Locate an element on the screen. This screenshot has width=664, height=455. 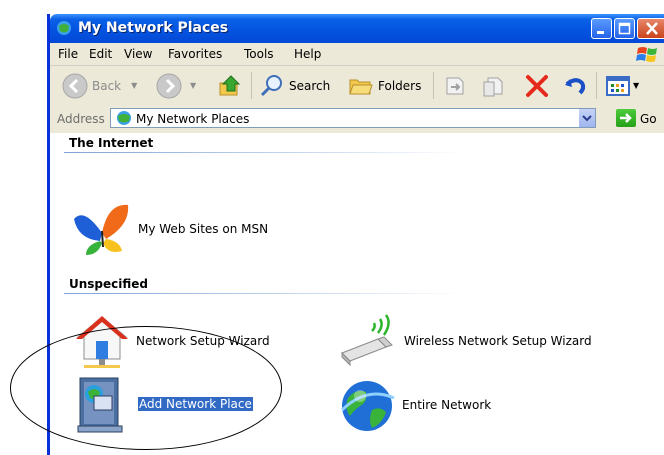
menu-bar: File Edit View Favorites Tools Help is located at coordinates (357, 54).